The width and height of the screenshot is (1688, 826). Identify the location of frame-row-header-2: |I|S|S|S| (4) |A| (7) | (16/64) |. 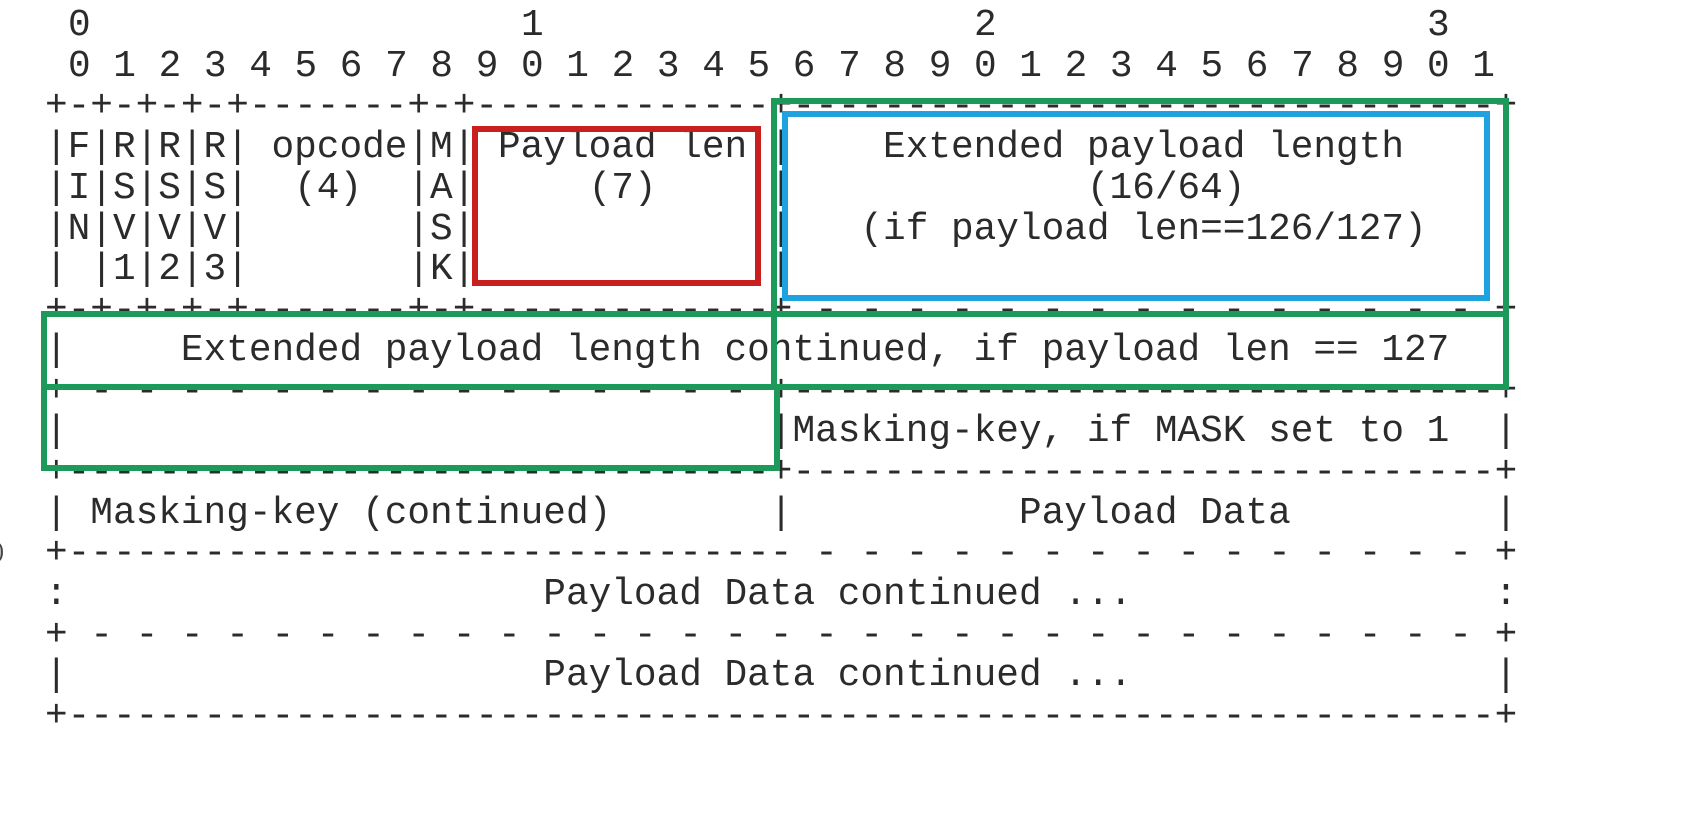
(781, 189).